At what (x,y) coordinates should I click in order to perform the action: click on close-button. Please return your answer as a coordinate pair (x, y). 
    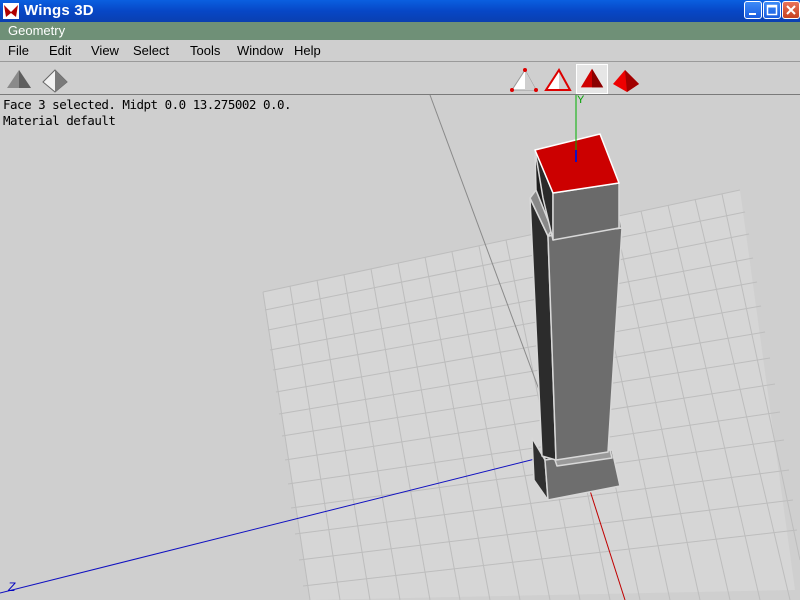
    Looking at the image, I should click on (791, 10).